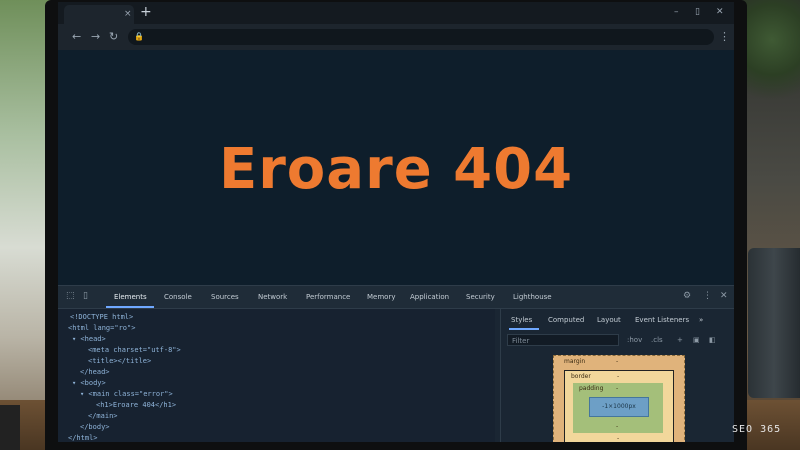 The height and width of the screenshot is (450, 800). What do you see at coordinates (95, 372) in the screenshot?
I see `dom-line: </head>` at bounding box center [95, 372].